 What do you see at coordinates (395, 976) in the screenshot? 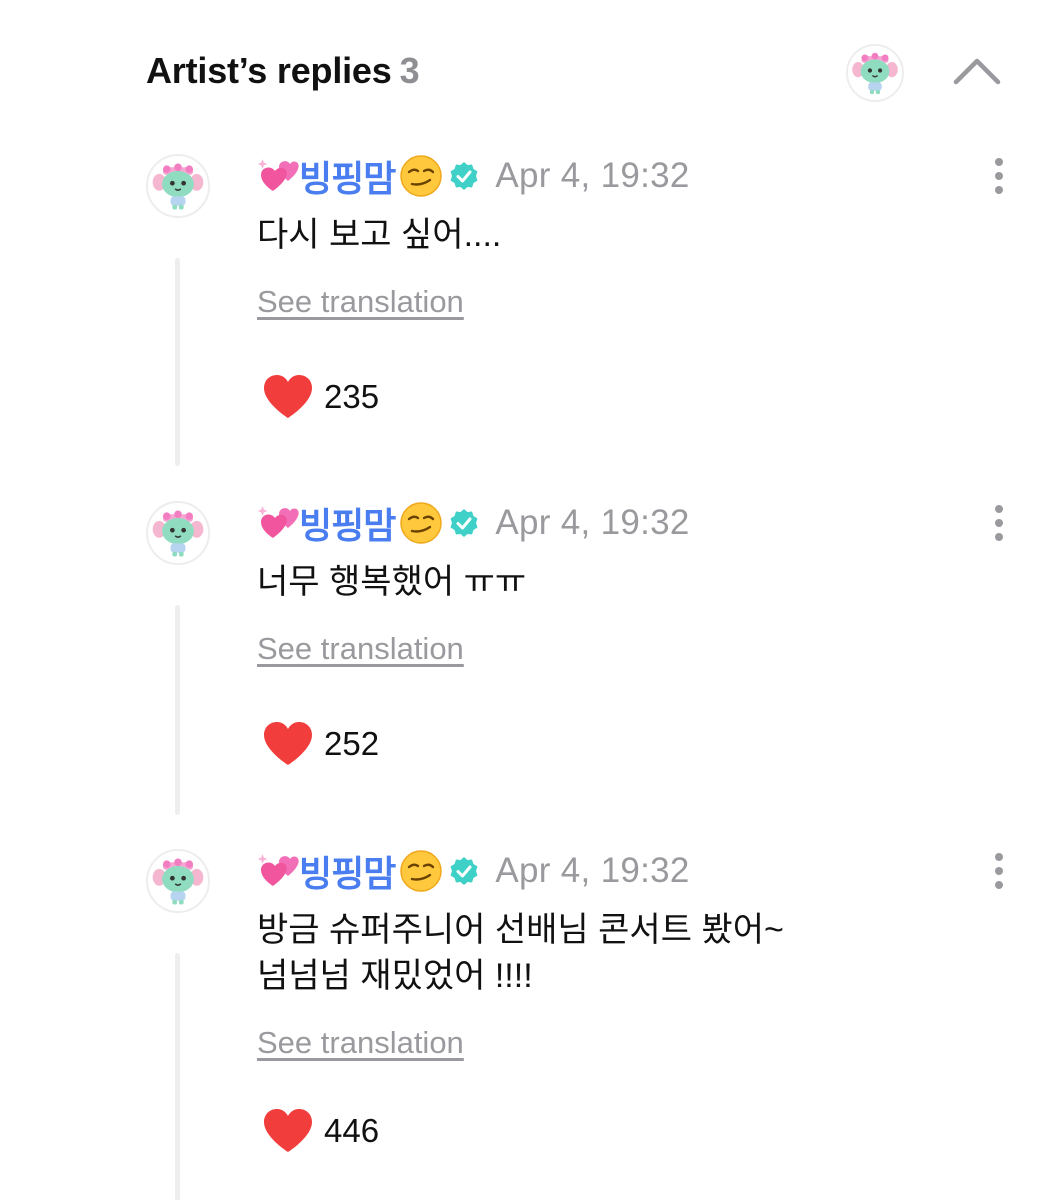
I see `reply-text-line: 넘넘넘 재밌었어 !!!!` at bounding box center [395, 976].